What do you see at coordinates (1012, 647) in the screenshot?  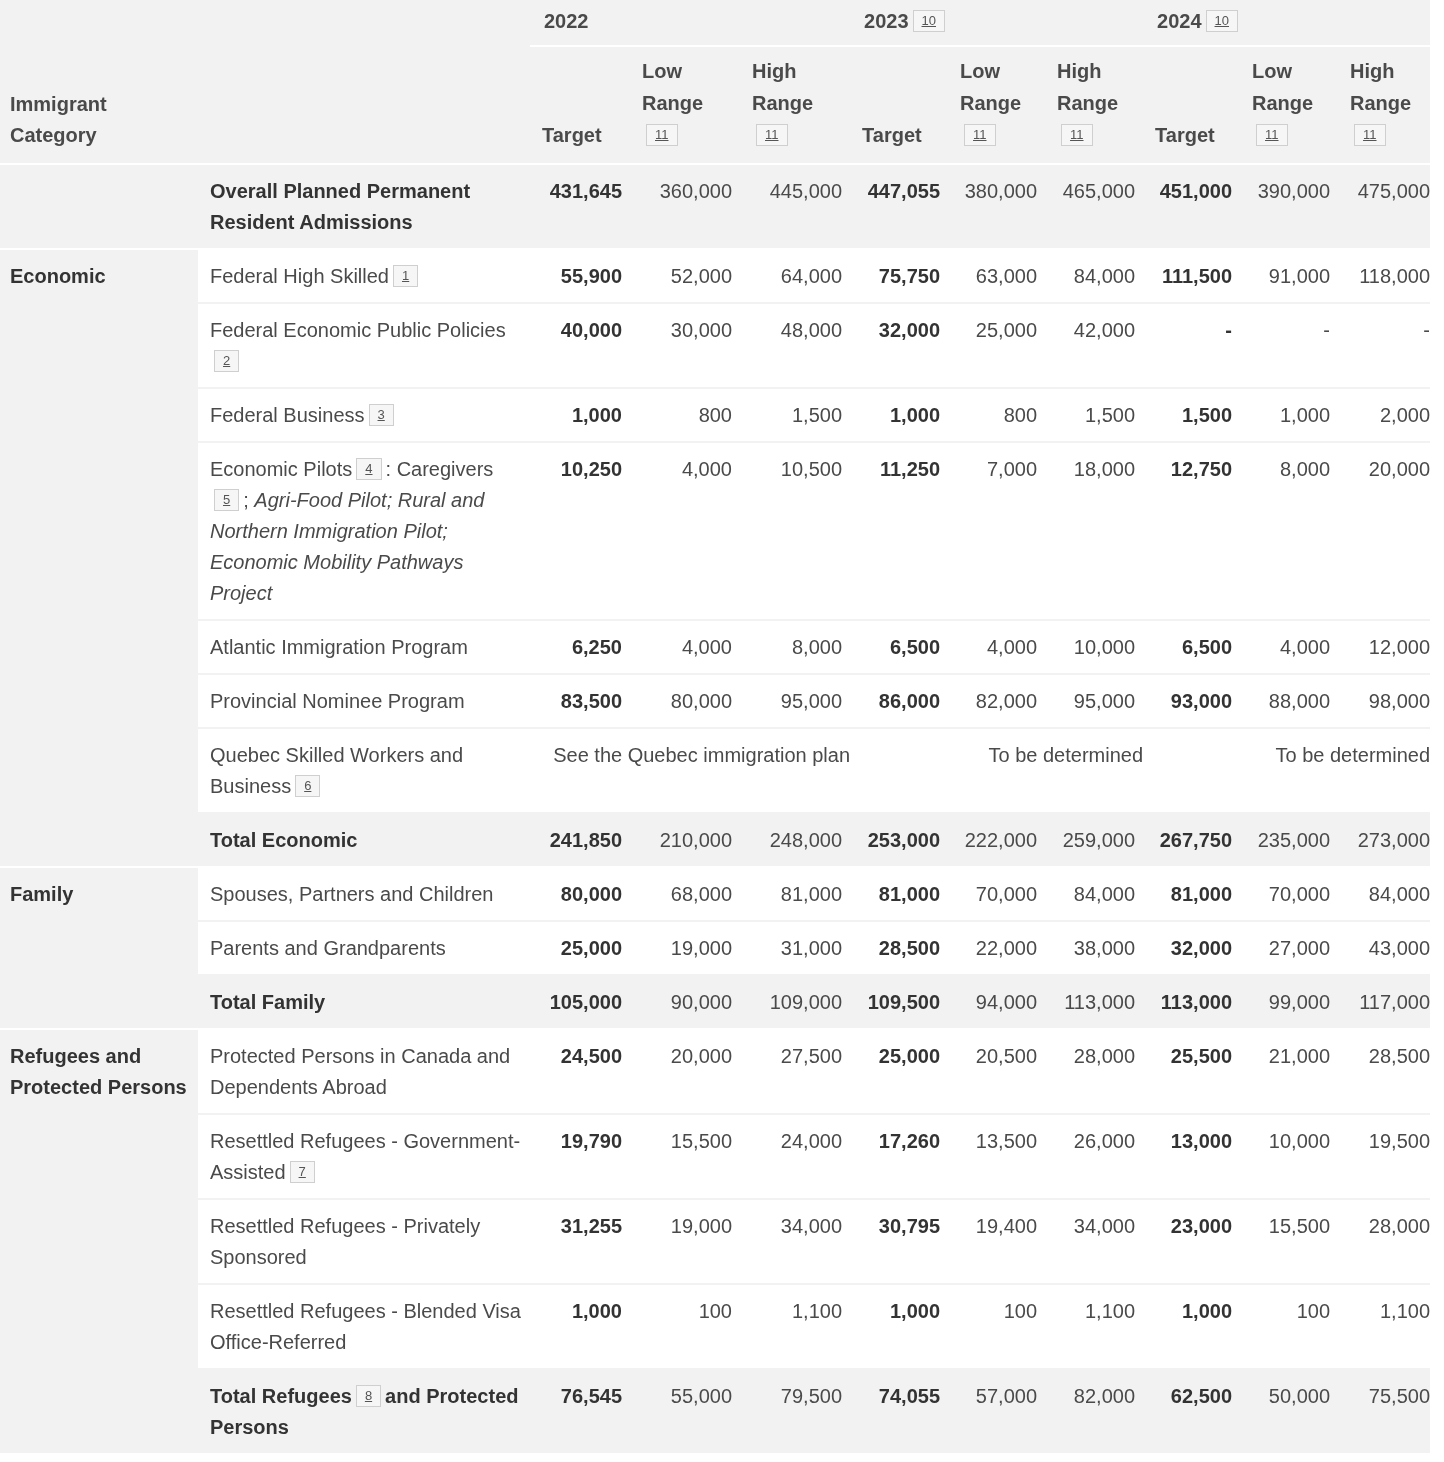 I see `table-cell: 4,000` at bounding box center [1012, 647].